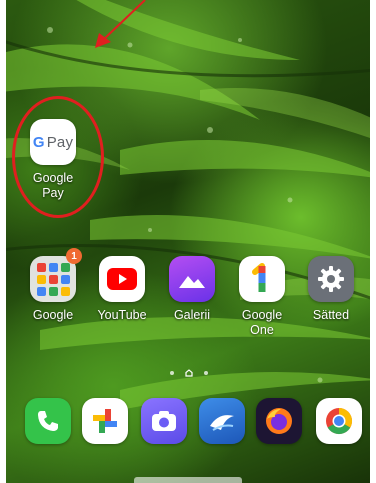 This screenshot has width=376, height=483. What do you see at coordinates (3, 241) in the screenshot?
I see `screen-edge-left` at bounding box center [3, 241].